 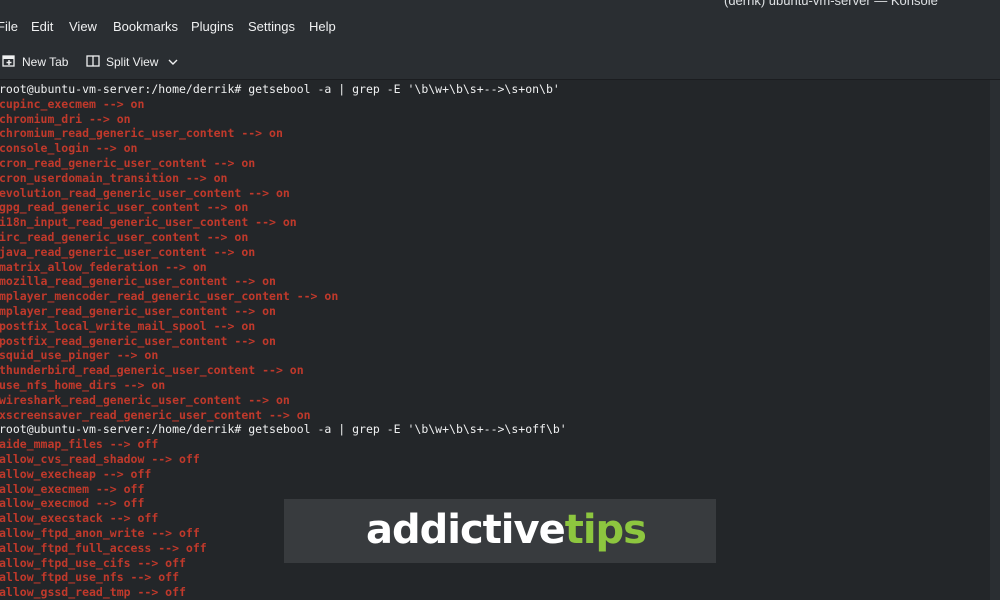 What do you see at coordinates (605, 530) in the screenshot?
I see `watermark-part2: tips` at bounding box center [605, 530].